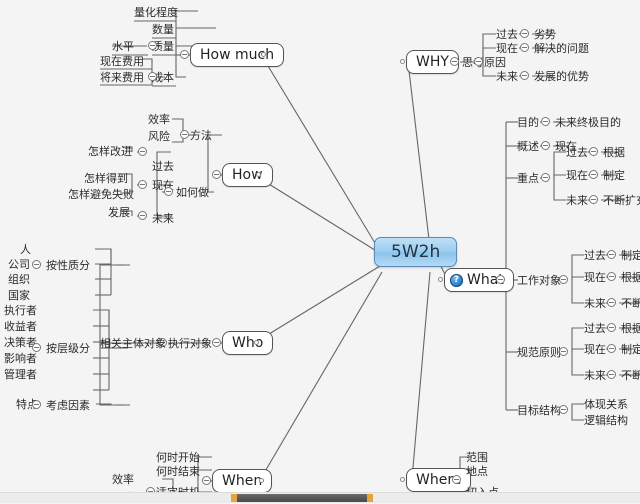  Describe the element at coordinates (545, 177) in the screenshot. I see `collapse-keypoint` at that location.